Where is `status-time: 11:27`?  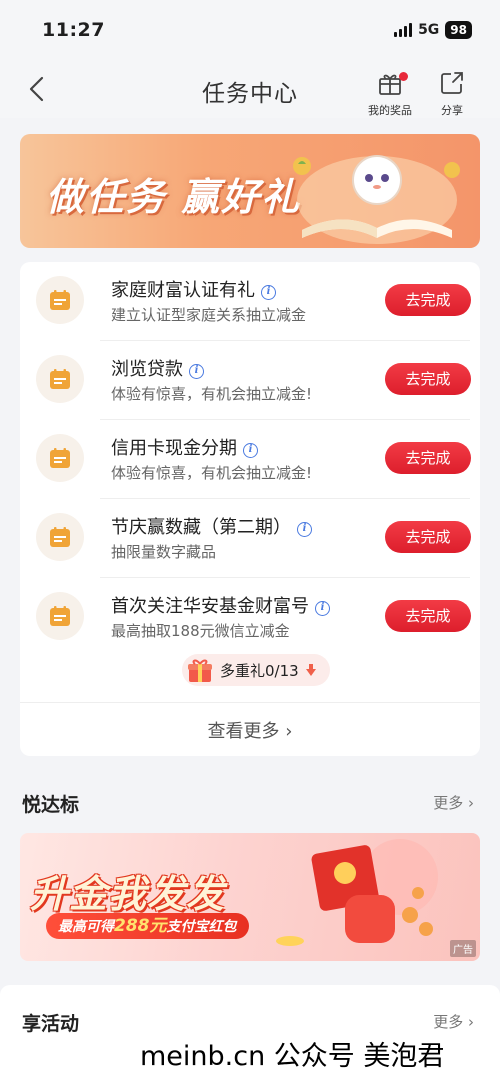
status-time: 11:27 is located at coordinates (73, 30).